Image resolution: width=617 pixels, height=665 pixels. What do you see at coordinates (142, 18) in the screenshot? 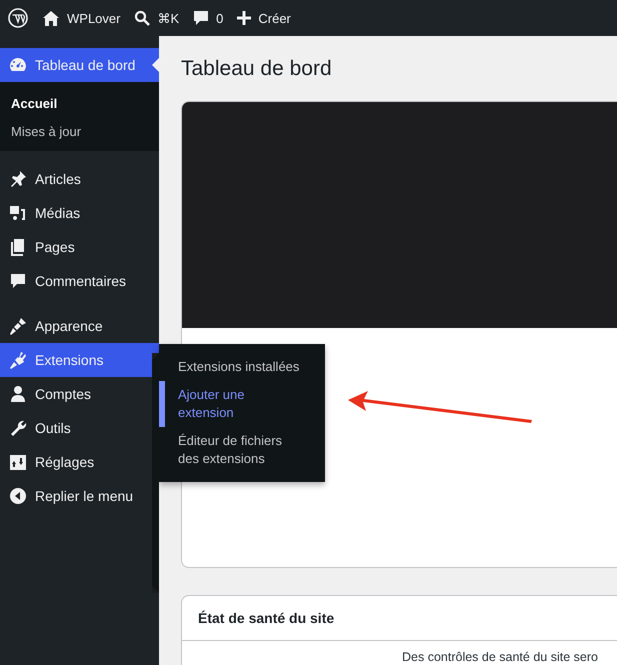
I see `search-icon` at bounding box center [142, 18].